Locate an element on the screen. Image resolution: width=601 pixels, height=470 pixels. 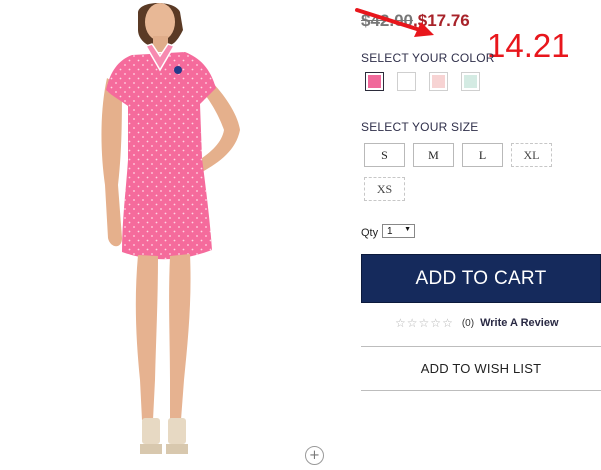
qty-label: Qty is located at coordinates (370, 233).